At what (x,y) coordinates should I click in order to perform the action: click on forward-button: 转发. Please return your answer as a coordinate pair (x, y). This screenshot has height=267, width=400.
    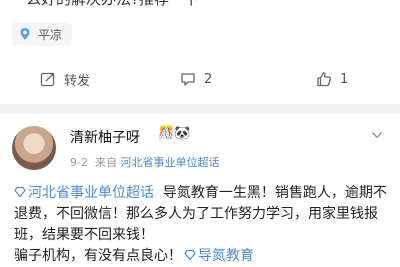
    Looking at the image, I should click on (65, 79).